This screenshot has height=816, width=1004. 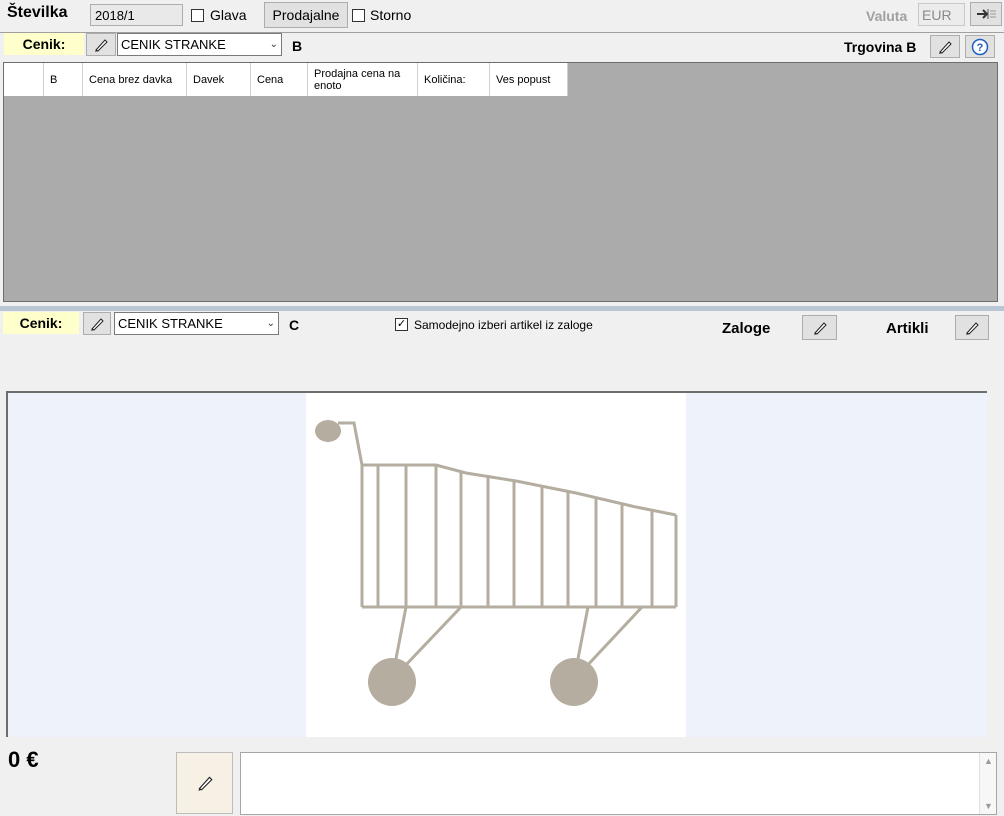 I want to click on zaloge-edit-button, so click(x=819, y=327).